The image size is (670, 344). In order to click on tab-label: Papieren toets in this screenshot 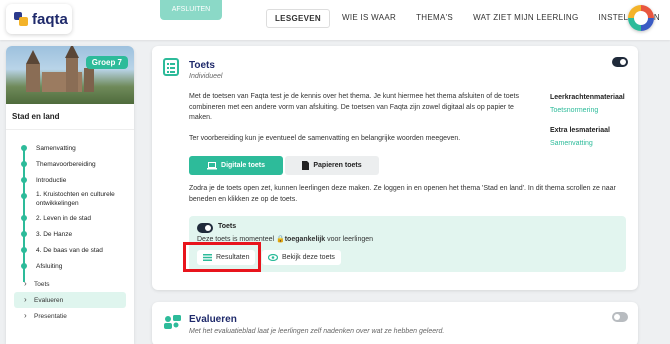, I will do `click(337, 165)`.